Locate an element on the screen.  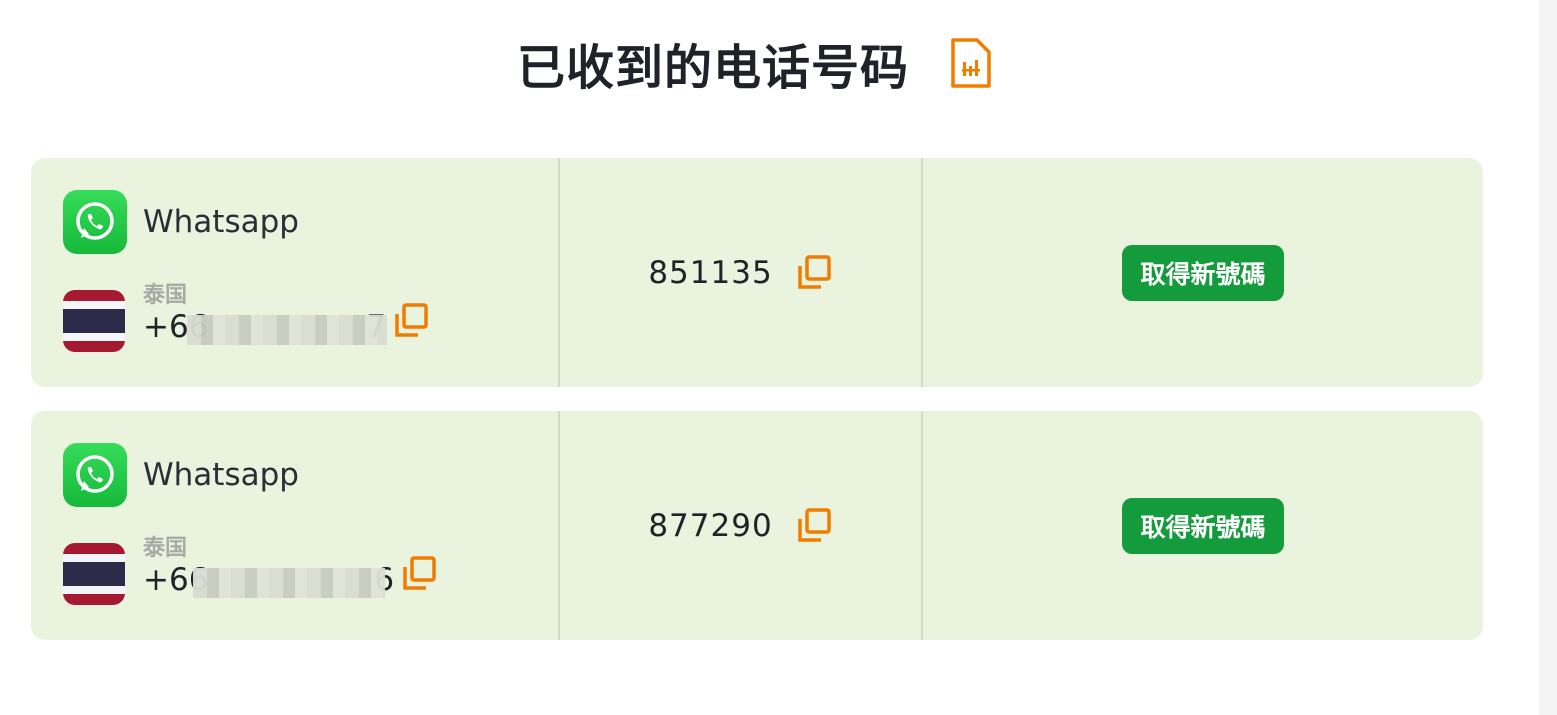
code-column: 851135 is located at coordinates (741, 272).